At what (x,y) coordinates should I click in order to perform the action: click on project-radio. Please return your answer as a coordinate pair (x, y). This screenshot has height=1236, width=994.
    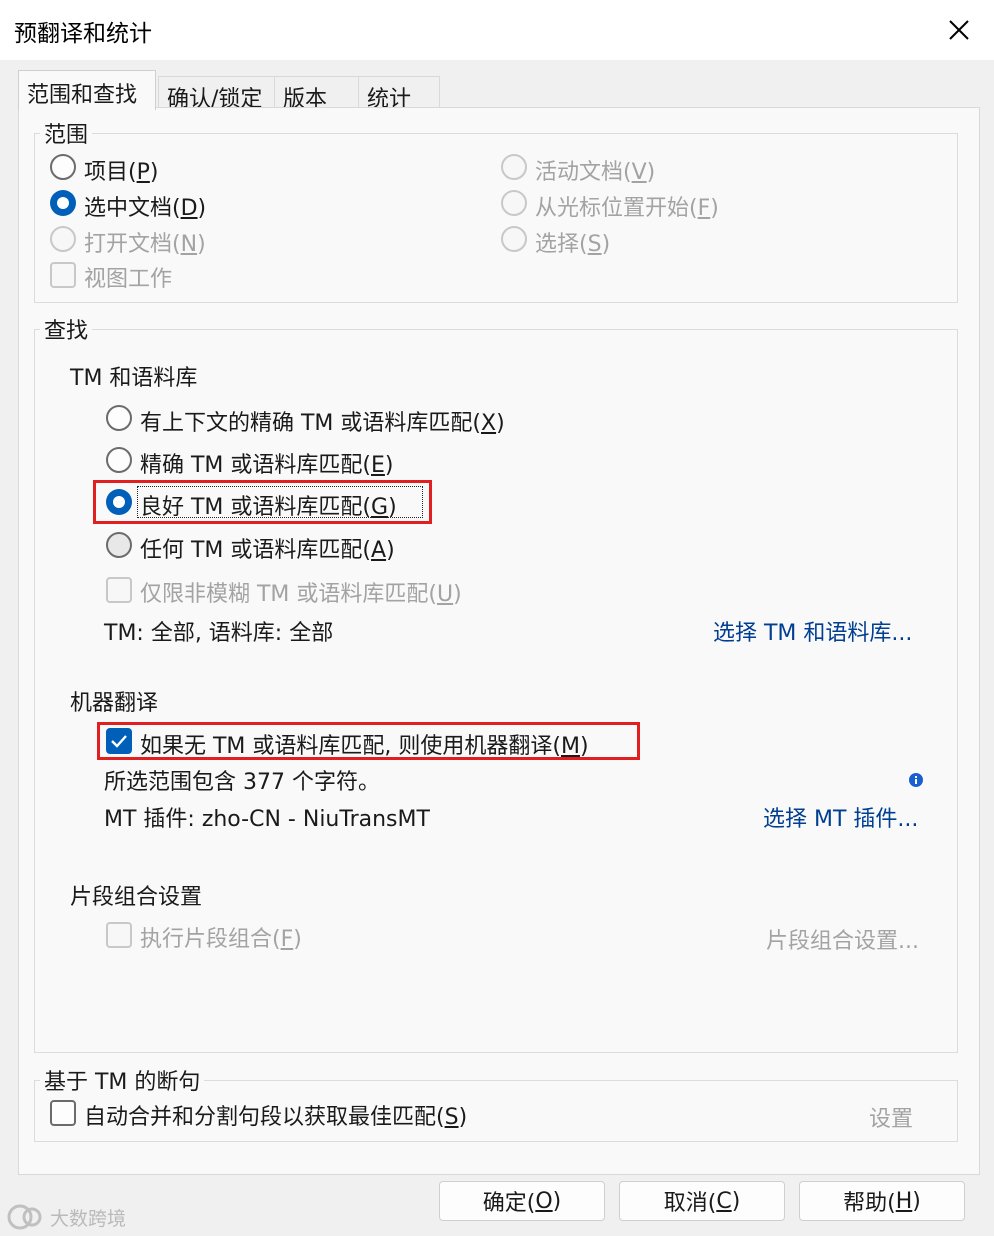
    Looking at the image, I should click on (63, 167).